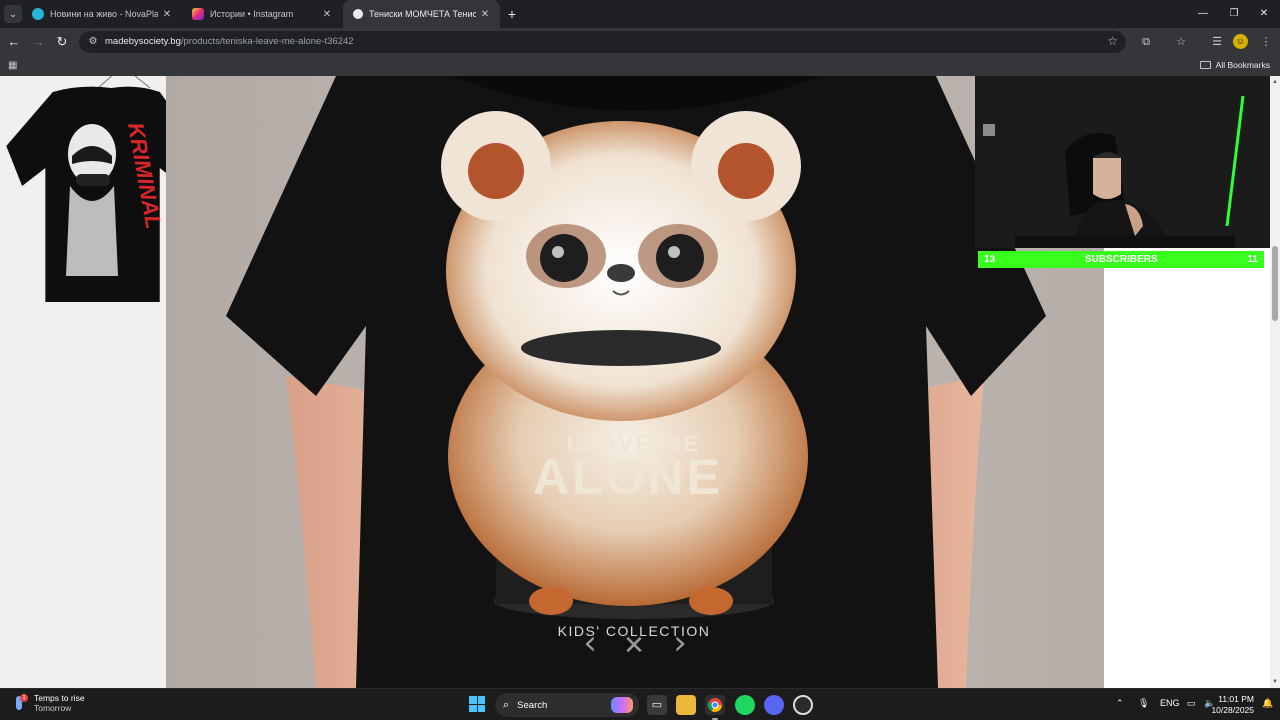  I want to click on task-view-icon: ▭, so click(657, 705).